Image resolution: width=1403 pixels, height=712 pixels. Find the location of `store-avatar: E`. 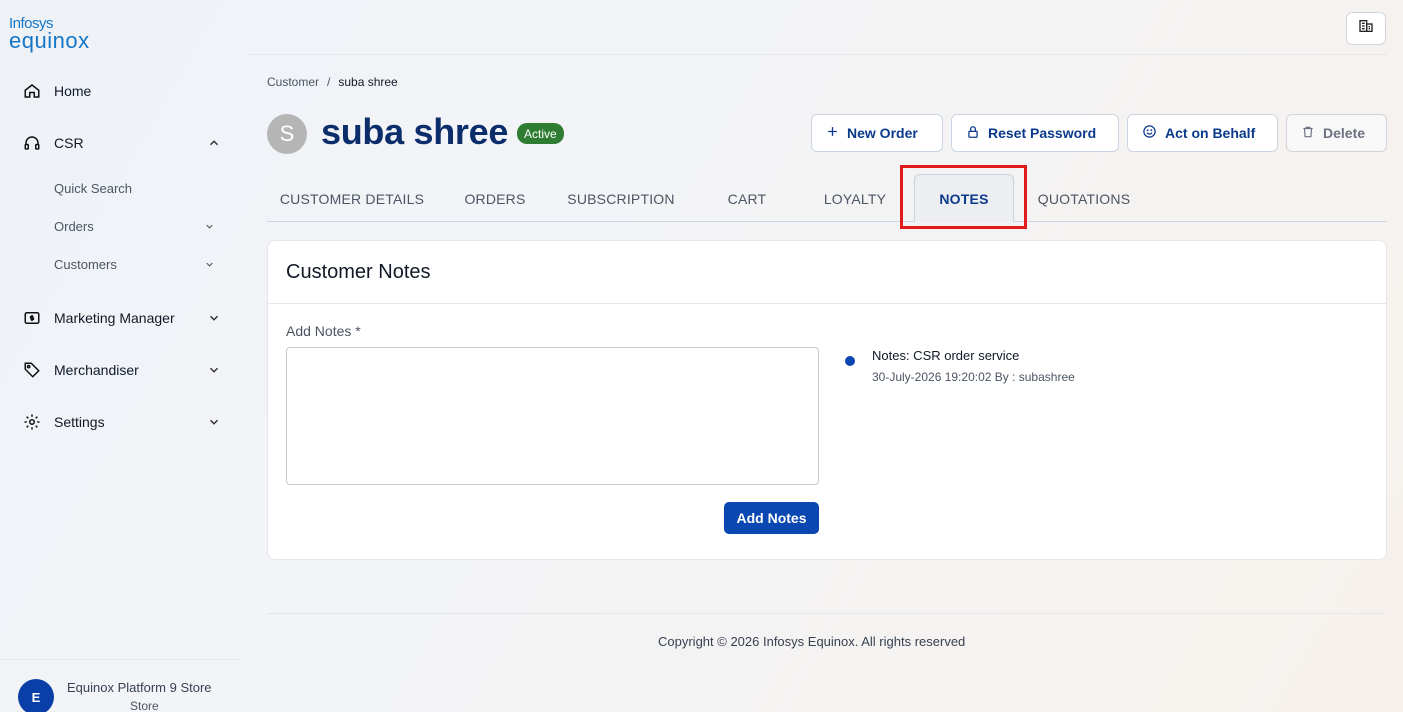

store-avatar: E is located at coordinates (36, 695).